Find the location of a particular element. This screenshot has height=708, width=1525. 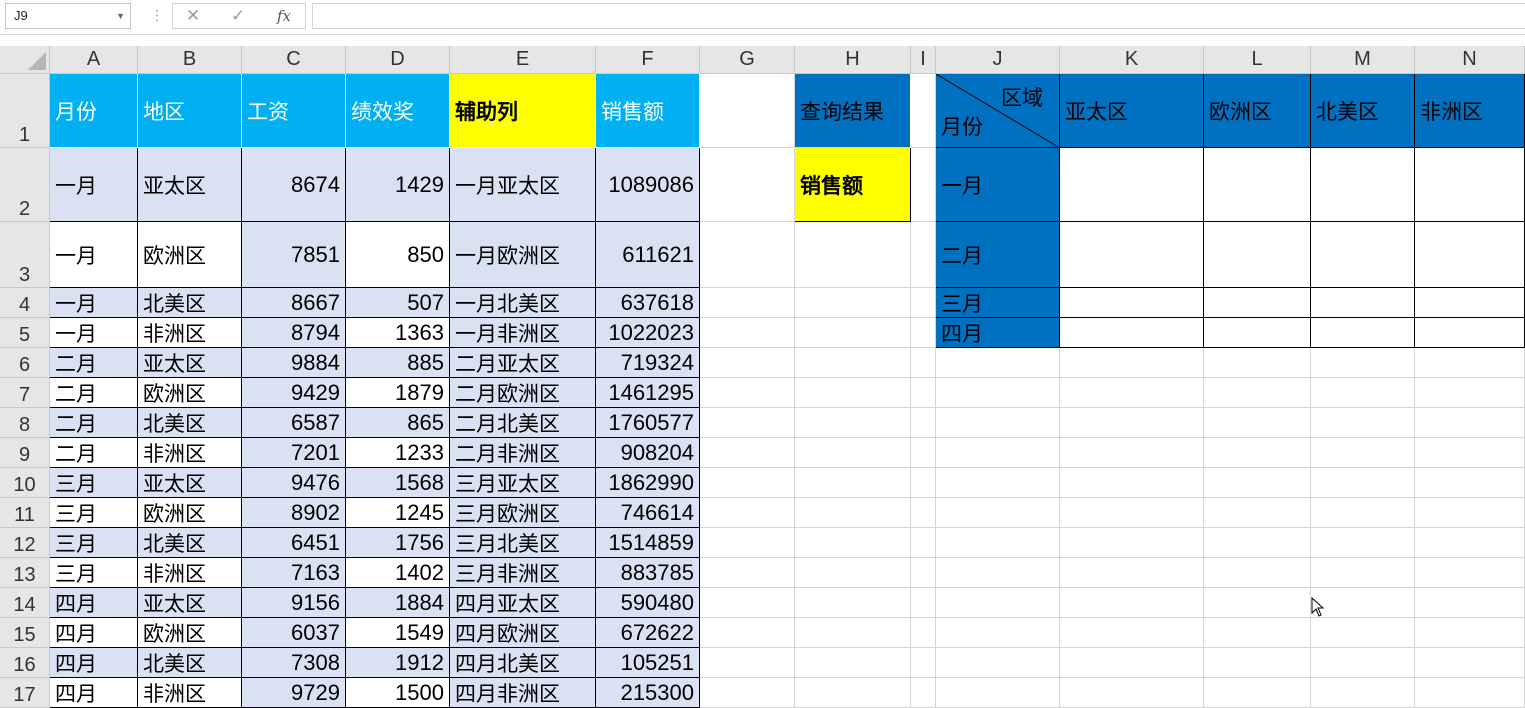

table-cell: 三月北美区 is located at coordinates (523, 543).